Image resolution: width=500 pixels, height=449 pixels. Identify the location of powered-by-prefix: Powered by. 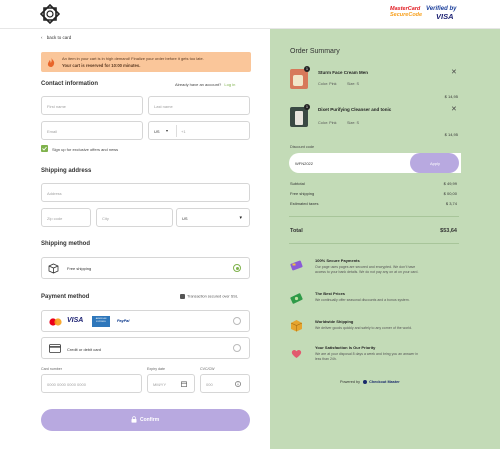
(350, 382).